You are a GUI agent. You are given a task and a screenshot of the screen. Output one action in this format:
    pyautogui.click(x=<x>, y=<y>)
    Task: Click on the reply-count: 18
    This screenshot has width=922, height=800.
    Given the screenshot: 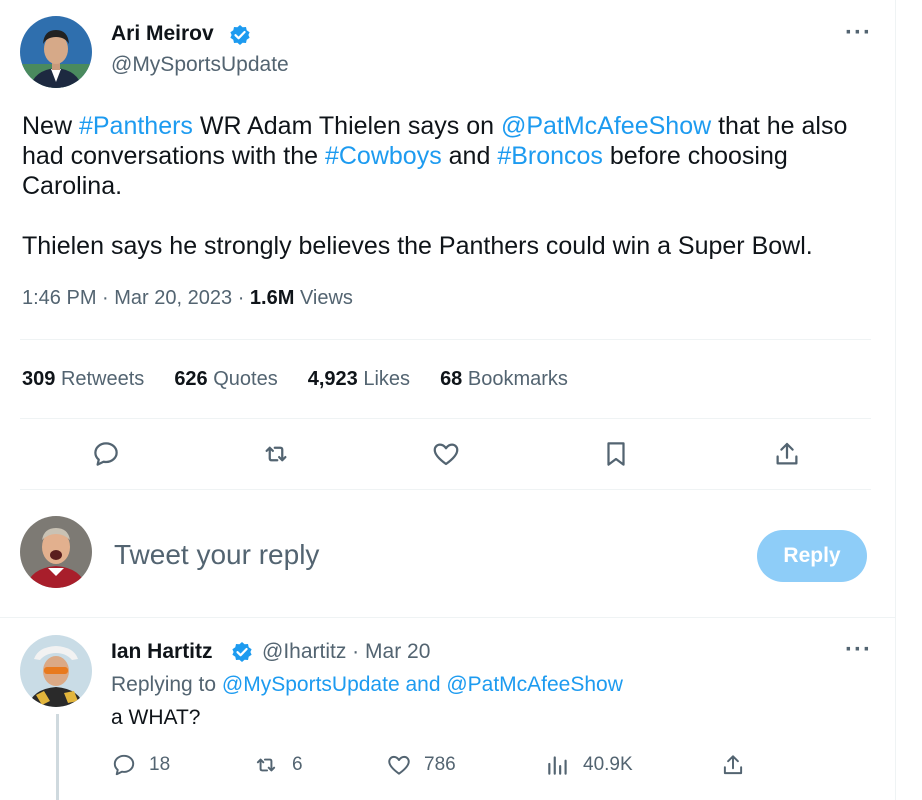 What is the action you would take?
    pyautogui.click(x=160, y=764)
    